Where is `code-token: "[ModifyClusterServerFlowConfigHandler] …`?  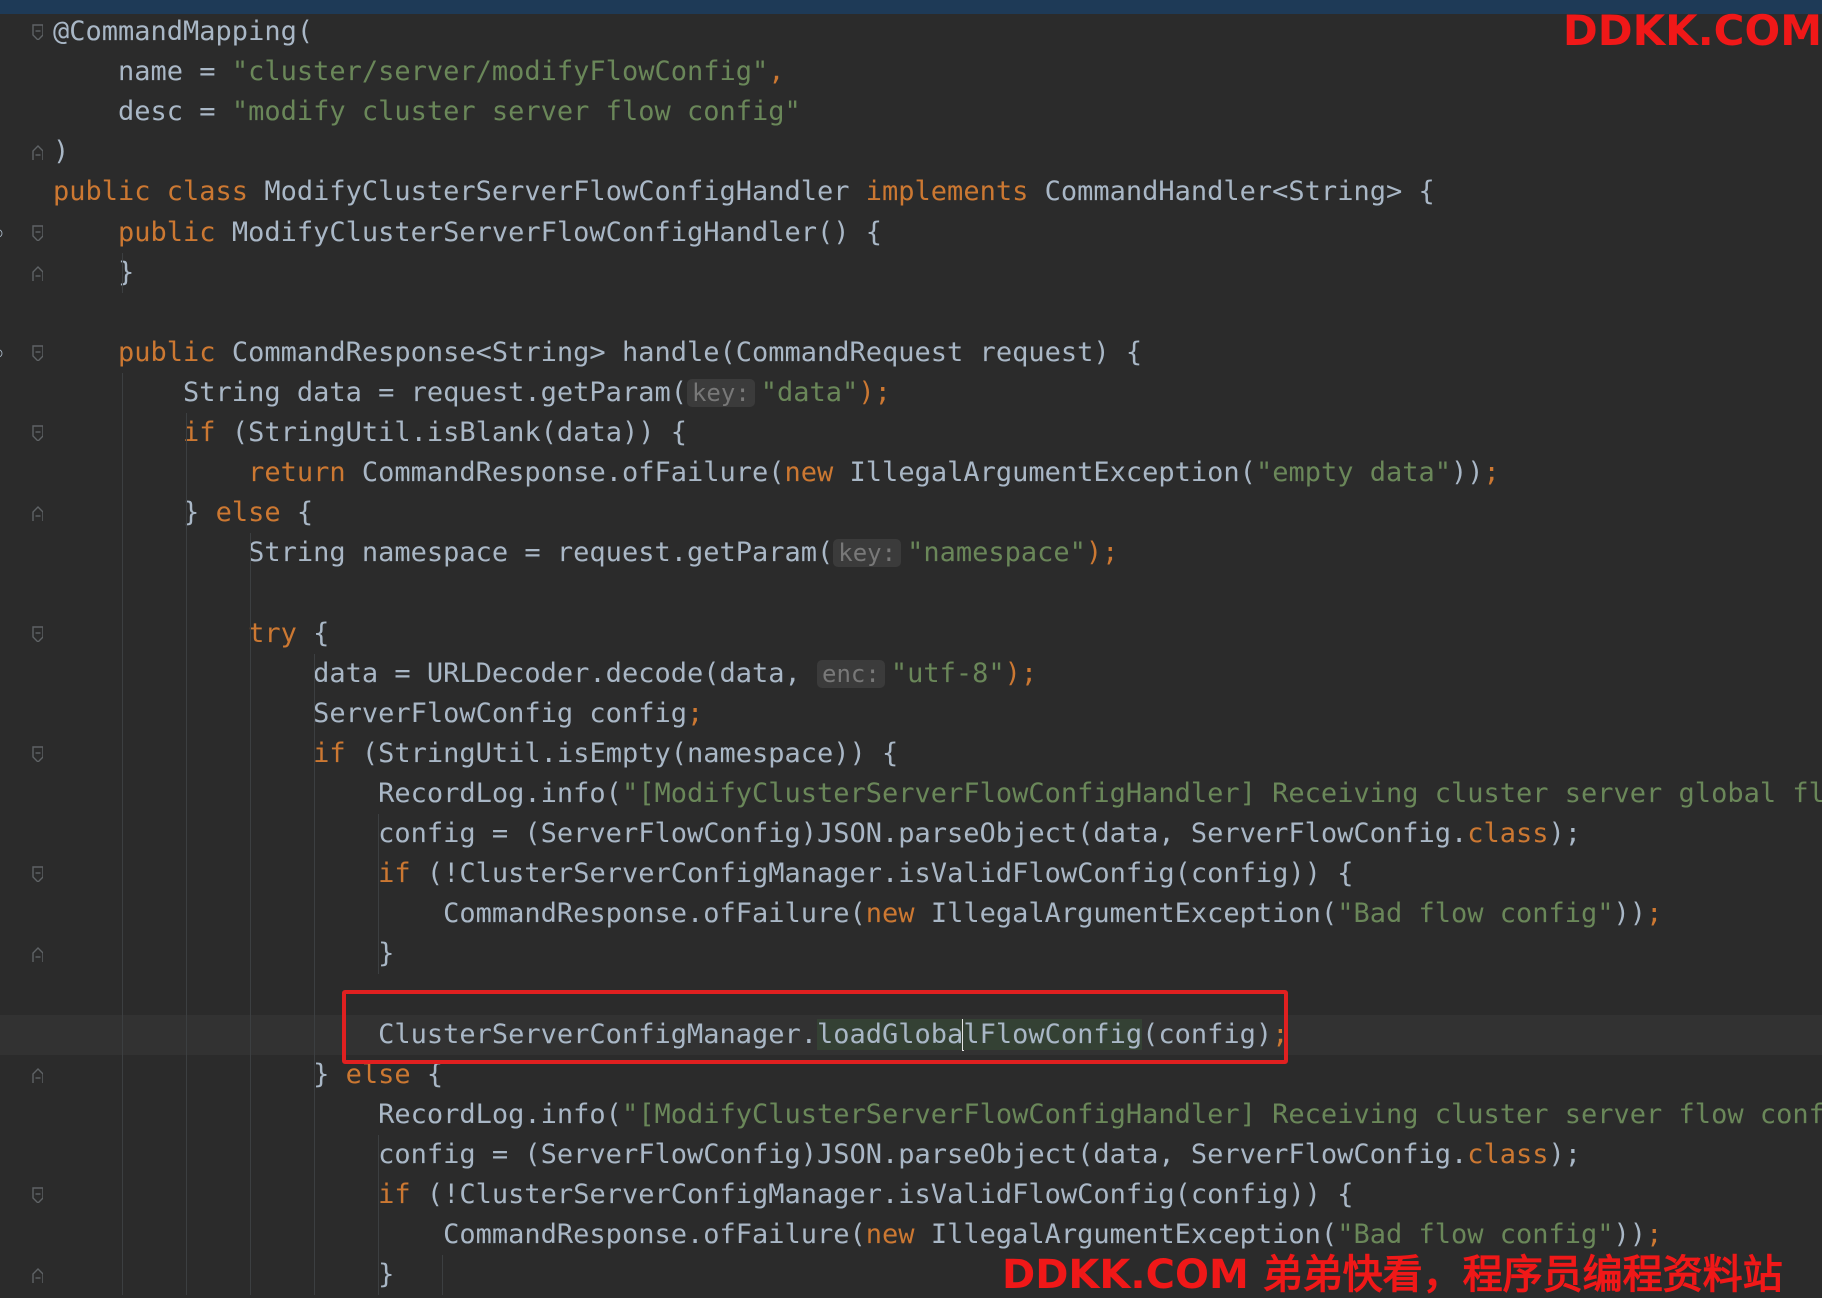
code-token: "[ModifyClusterServerFlowConfigHandler] … is located at coordinates (1221, 793).